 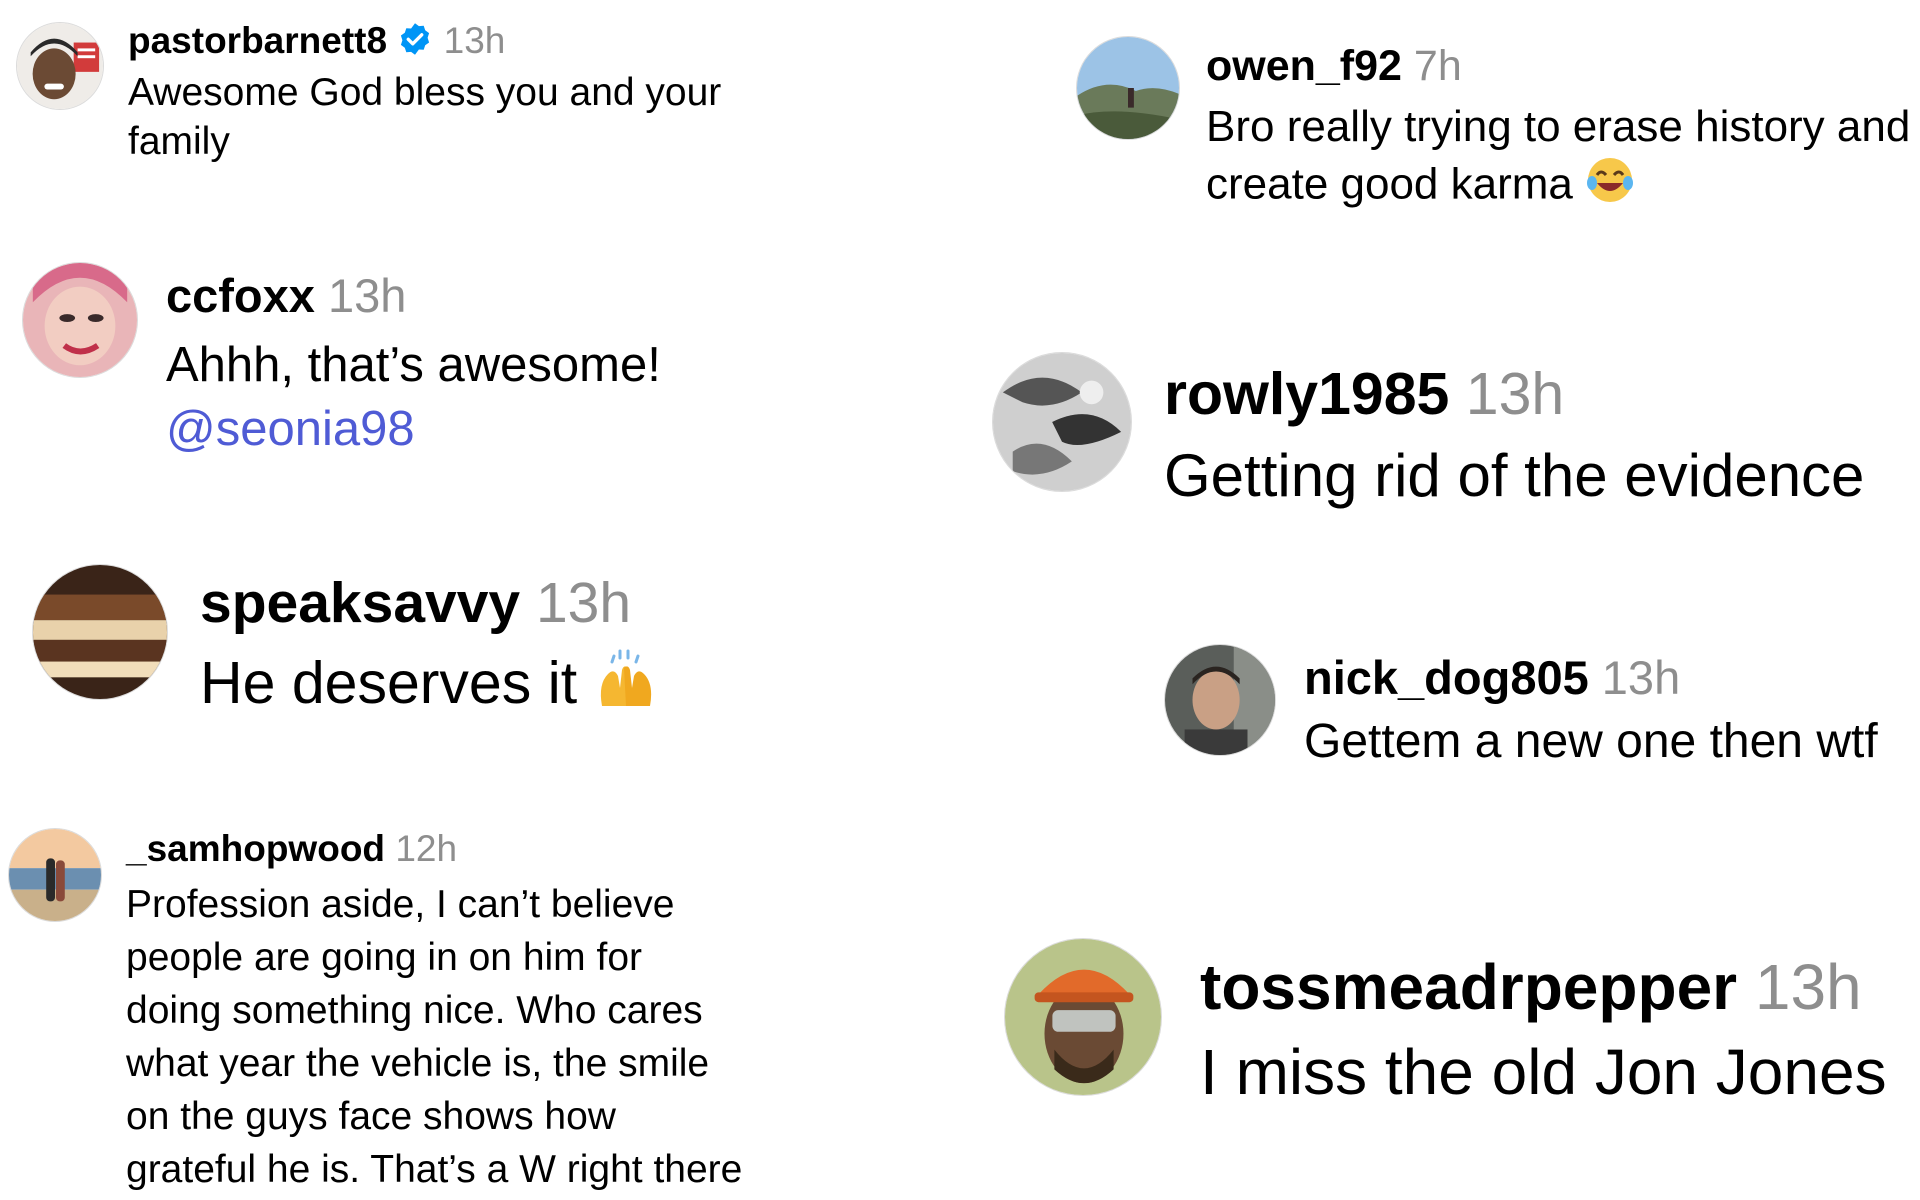 I want to click on mention-link: @seonia98, so click(x=413, y=429).